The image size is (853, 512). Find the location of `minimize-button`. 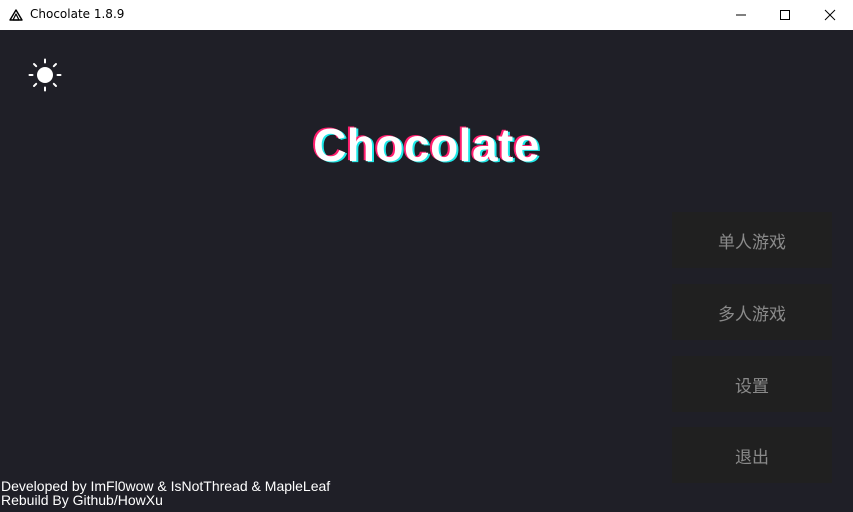

minimize-button is located at coordinates (741, 15).